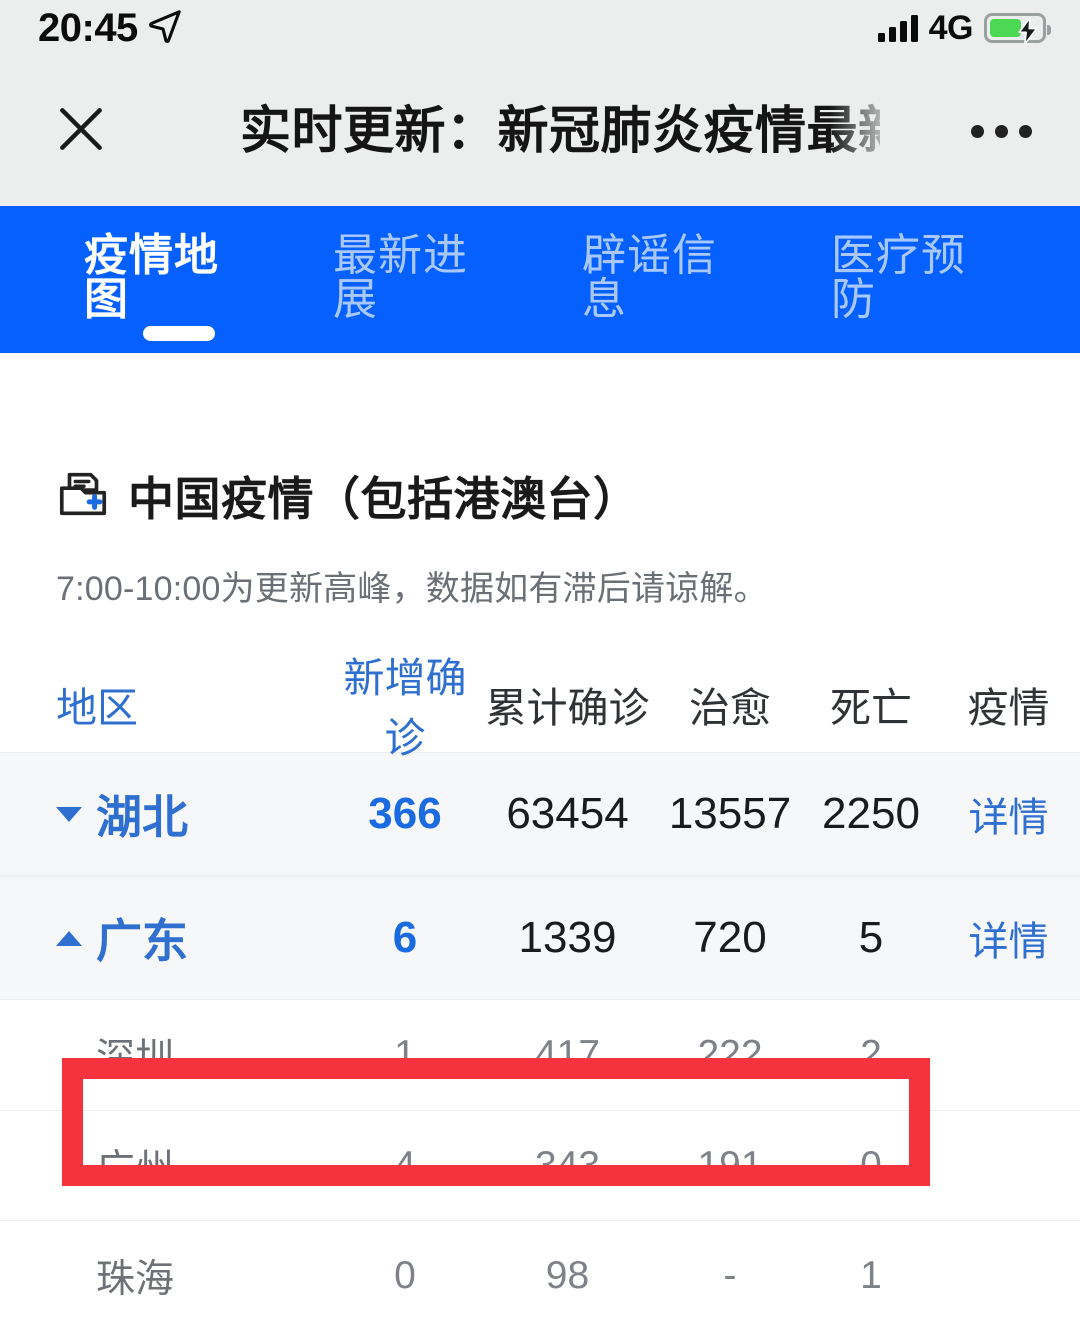 This screenshot has width=1080, height=1330. Describe the element at coordinates (730, 813) in the screenshot. I see `row-cured: 13557` at that location.